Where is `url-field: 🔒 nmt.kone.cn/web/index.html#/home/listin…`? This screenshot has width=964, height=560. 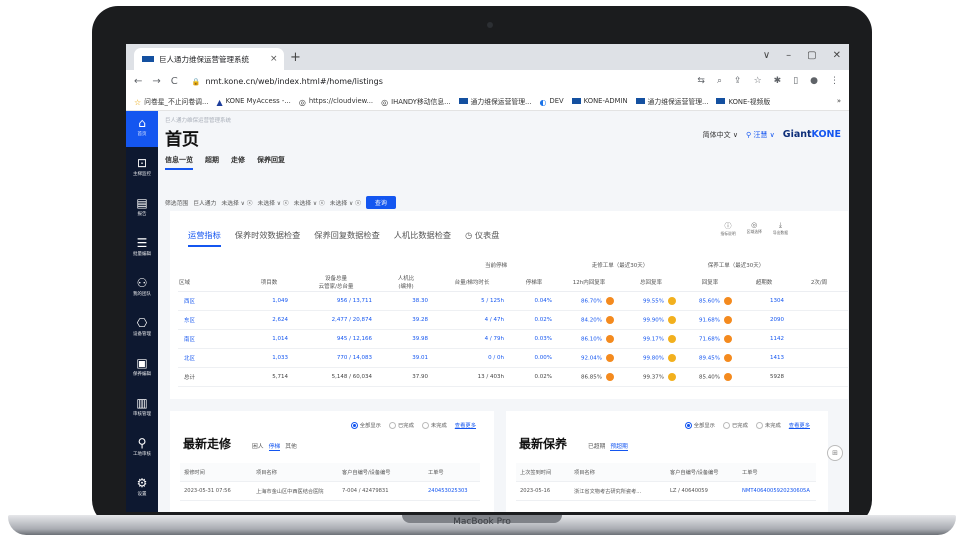 url-field: 🔒 nmt.kone.cn/web/index.html#/home/listin… is located at coordinates (445, 81).